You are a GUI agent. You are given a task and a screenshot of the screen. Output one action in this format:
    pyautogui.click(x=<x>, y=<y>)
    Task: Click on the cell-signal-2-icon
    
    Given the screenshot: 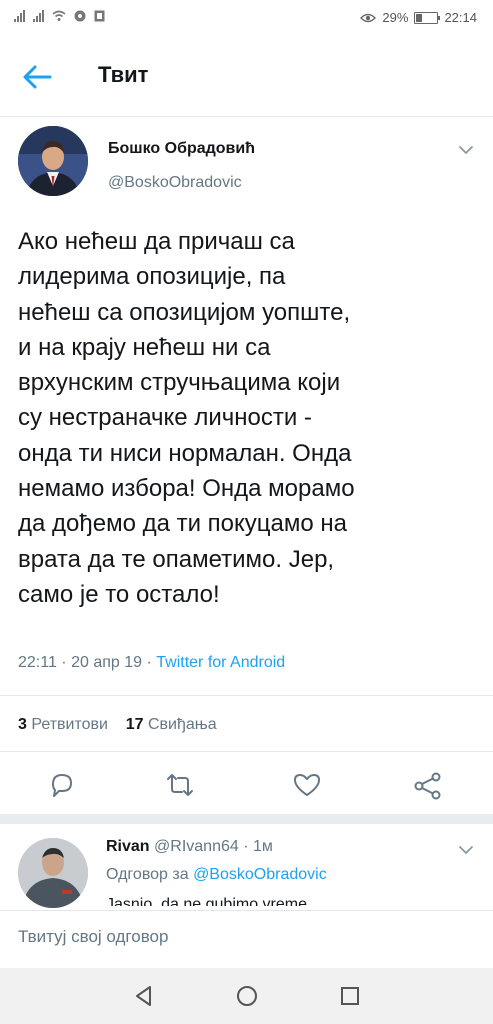 What is the action you would take?
    pyautogui.click(x=38, y=16)
    